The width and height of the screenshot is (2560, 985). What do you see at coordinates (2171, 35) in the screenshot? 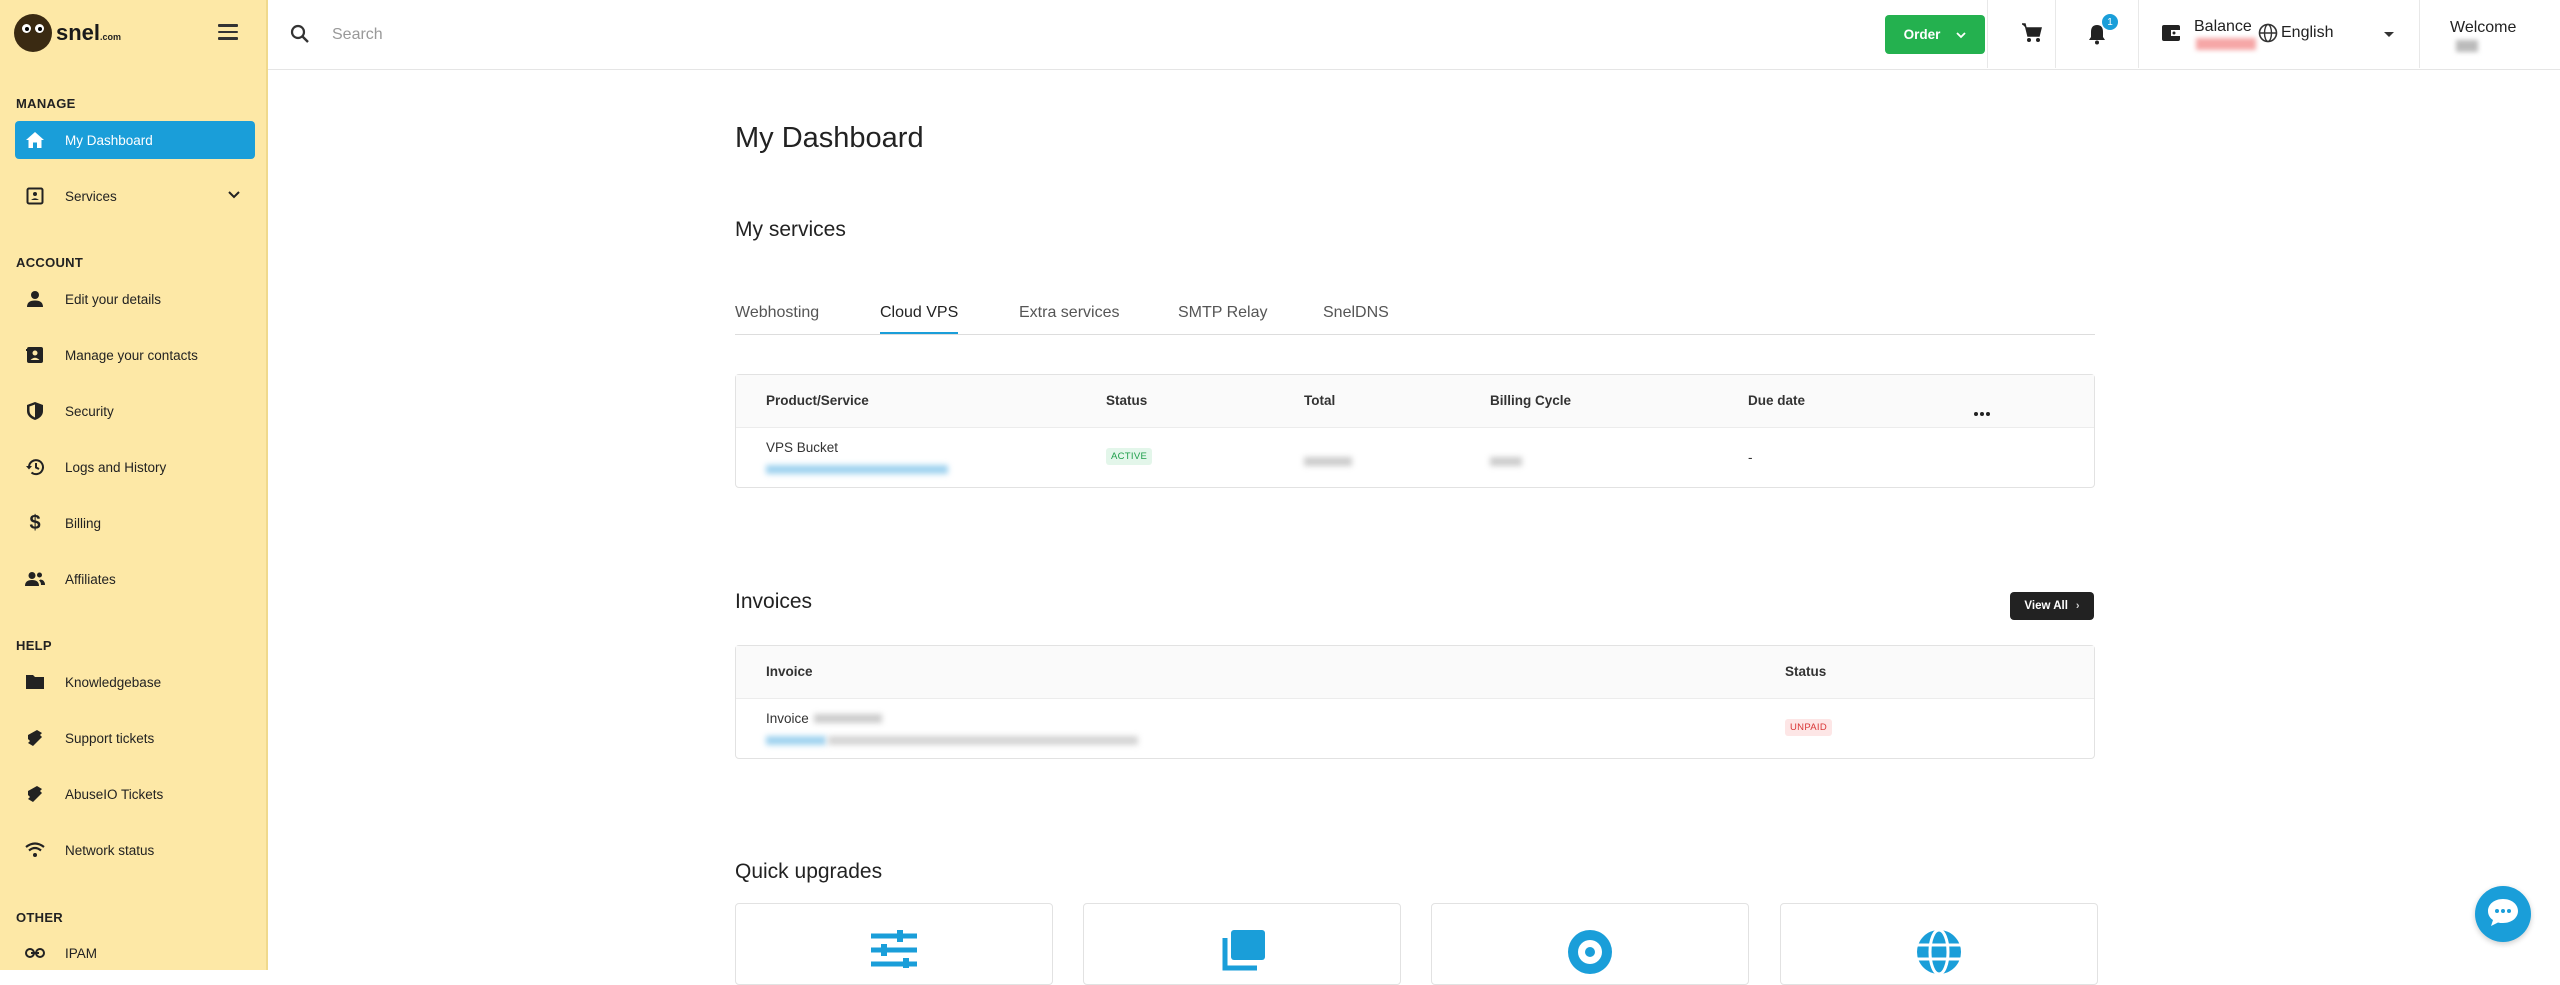
I see `wallet-icon` at bounding box center [2171, 35].